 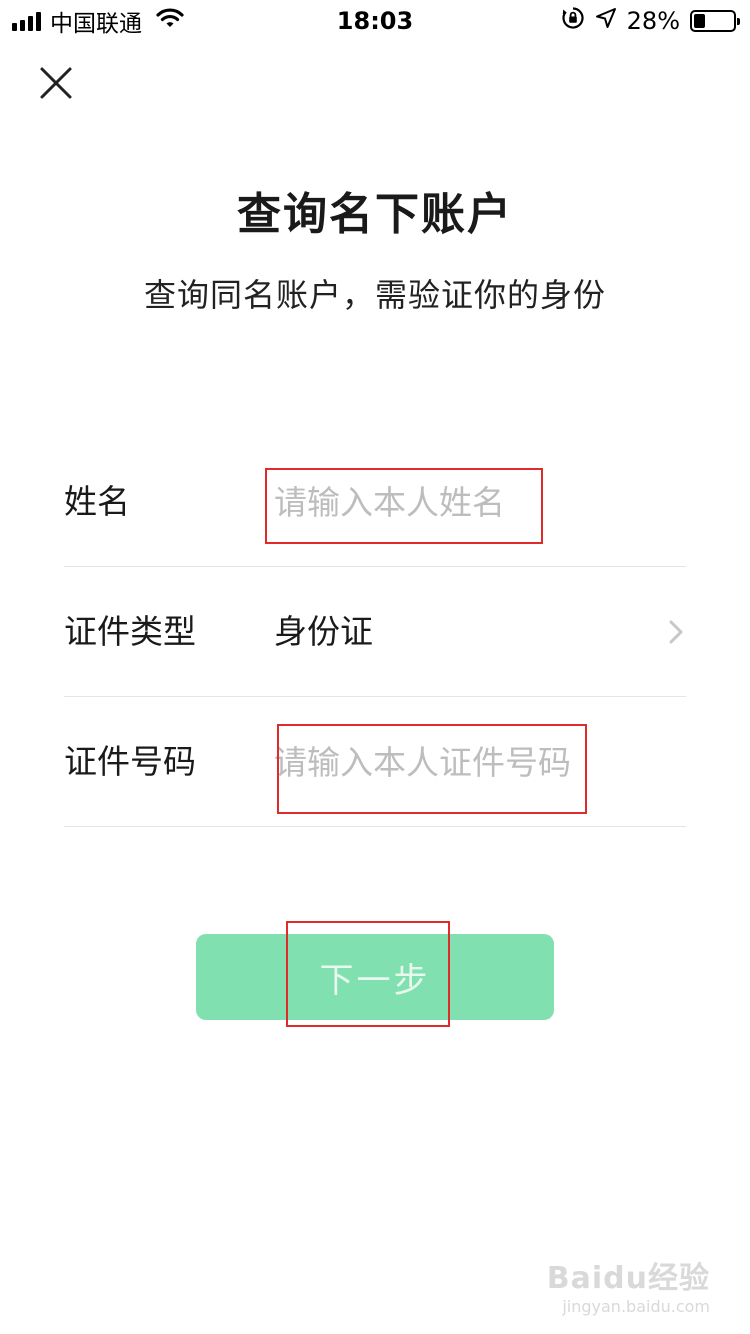 What do you see at coordinates (628, 1278) in the screenshot?
I see `watermark-main: Baidu经验` at bounding box center [628, 1278].